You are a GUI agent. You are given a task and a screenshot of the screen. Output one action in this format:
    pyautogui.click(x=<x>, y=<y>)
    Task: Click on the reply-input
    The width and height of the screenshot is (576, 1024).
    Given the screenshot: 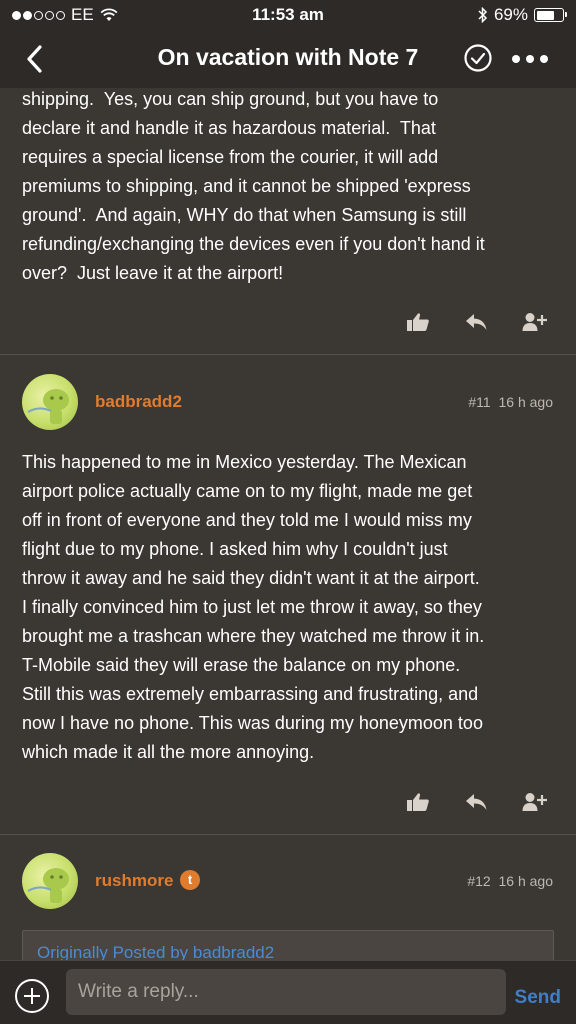 What is the action you would take?
    pyautogui.click(x=286, y=992)
    